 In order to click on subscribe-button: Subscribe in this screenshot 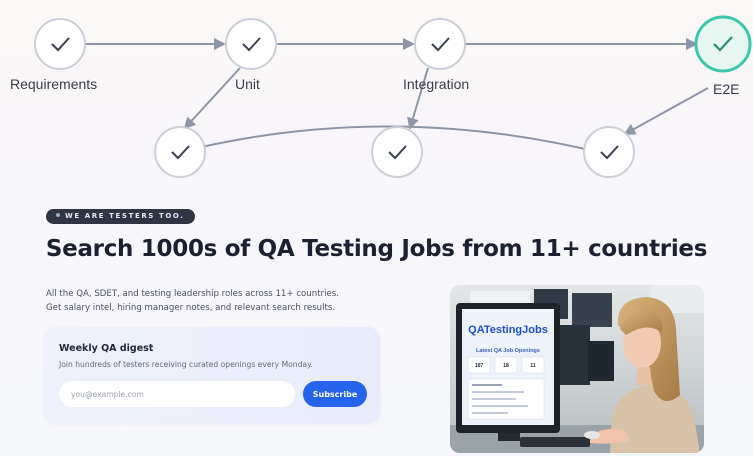, I will do `click(335, 394)`.